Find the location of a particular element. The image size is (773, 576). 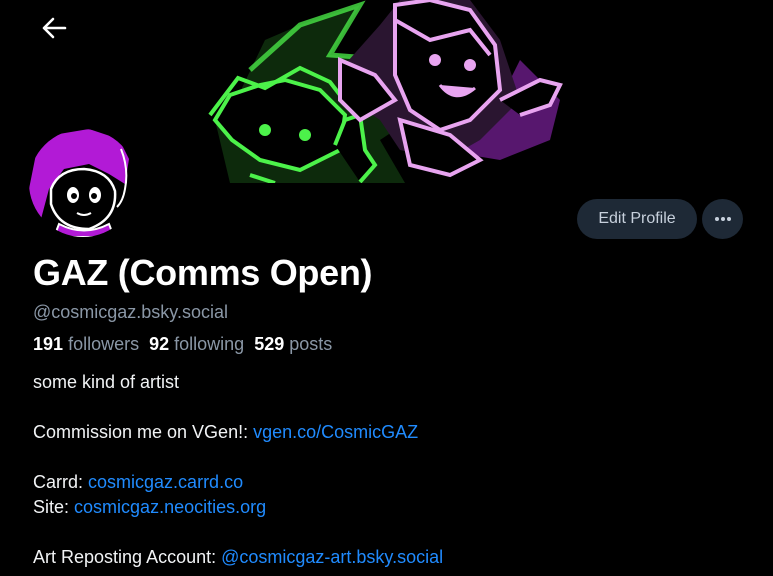

site-link: cosmicgaz.neocities.org is located at coordinates (170, 507).